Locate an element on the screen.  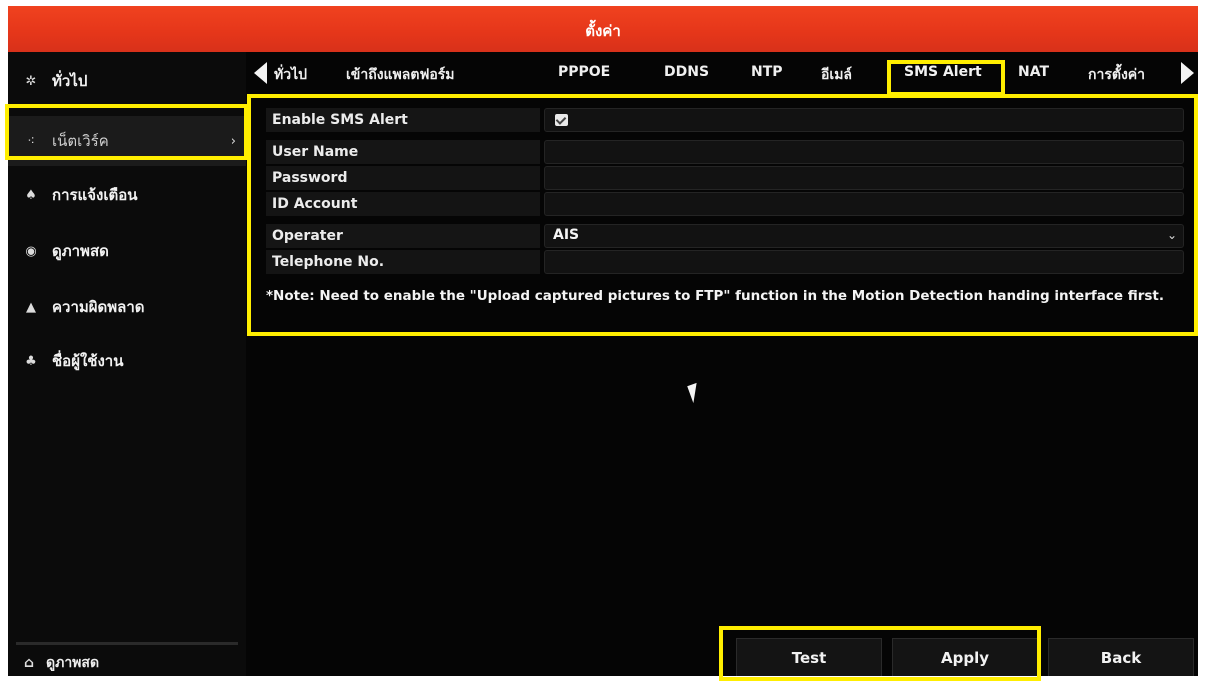
operator-row: Operater AIS ⌄ is located at coordinates (725, 236).